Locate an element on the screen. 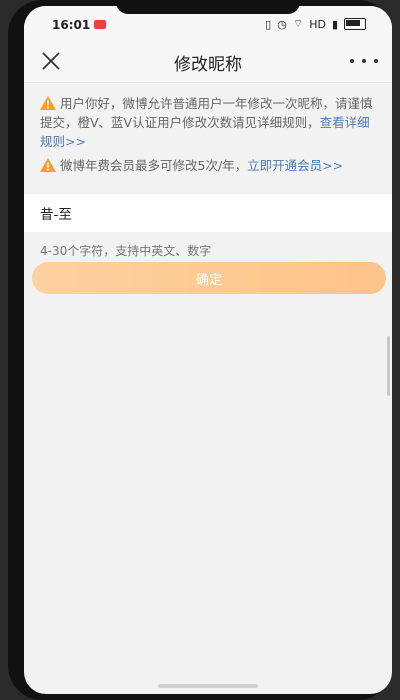  status-icons: ▯ ◷ ⌔ HD ▮ is located at coordinates (315, 24).